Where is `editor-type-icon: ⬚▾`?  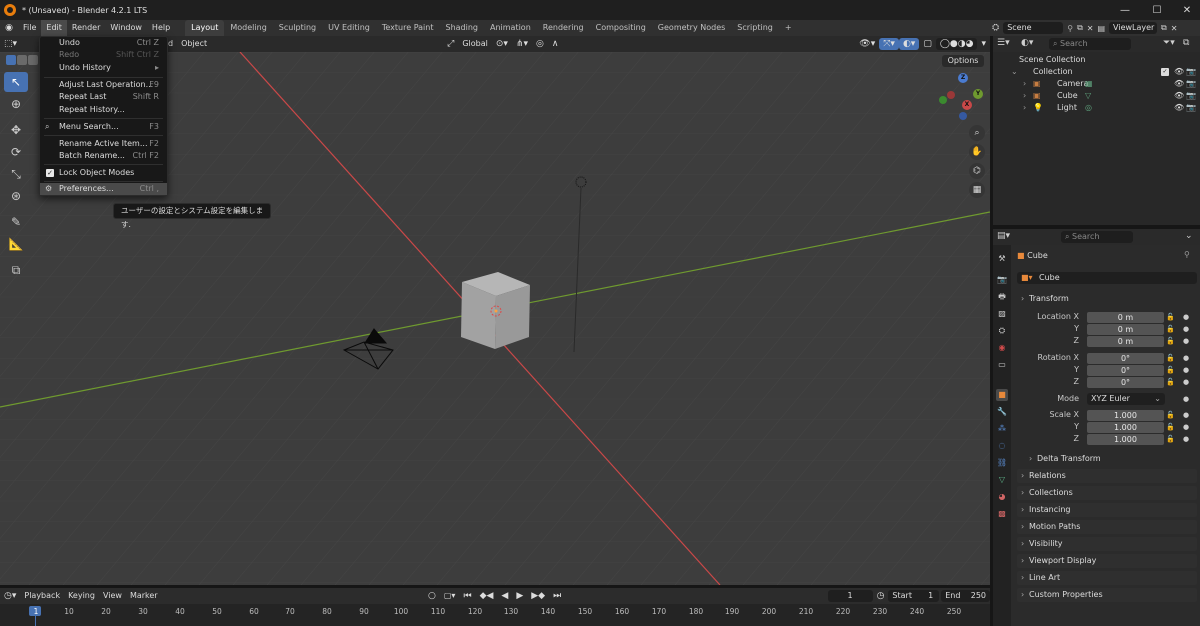
editor-type-icon: ⬚▾ is located at coordinates (12, 44).